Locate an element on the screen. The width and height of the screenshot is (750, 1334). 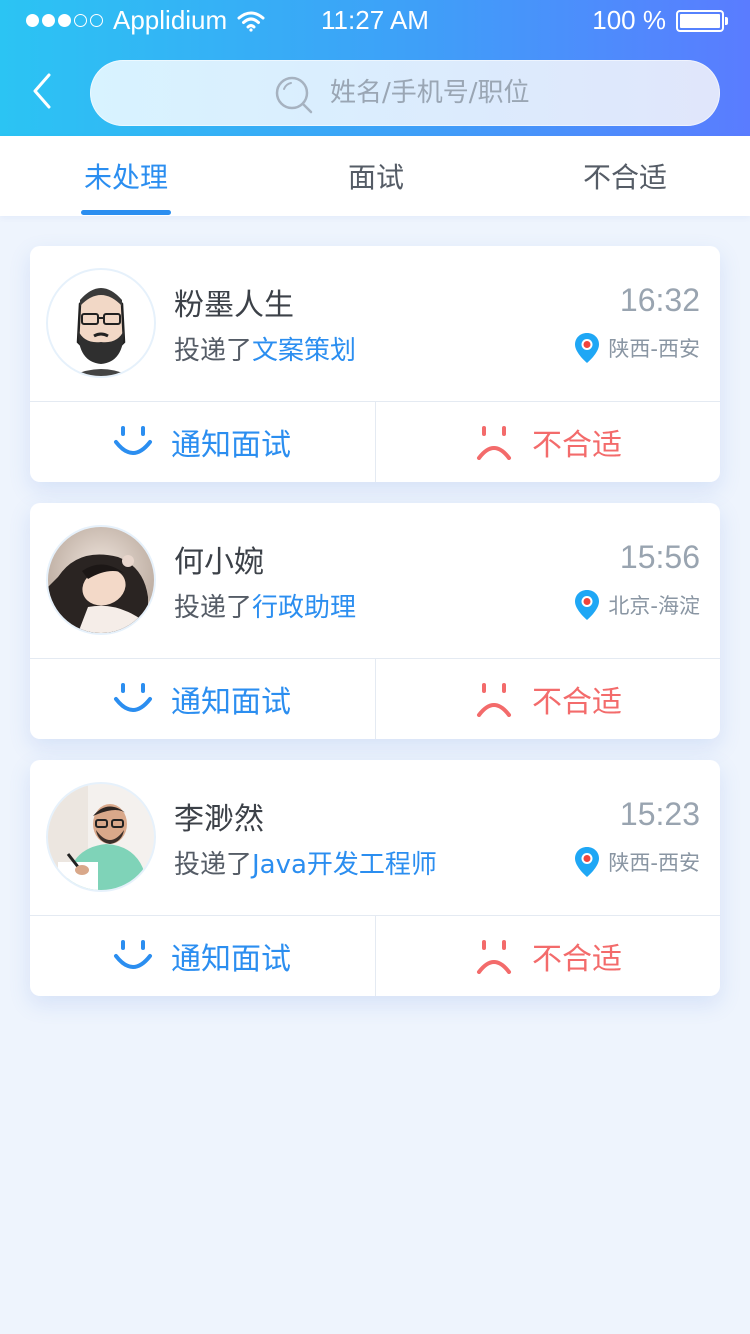
back-button is located at coordinates (42, 91).